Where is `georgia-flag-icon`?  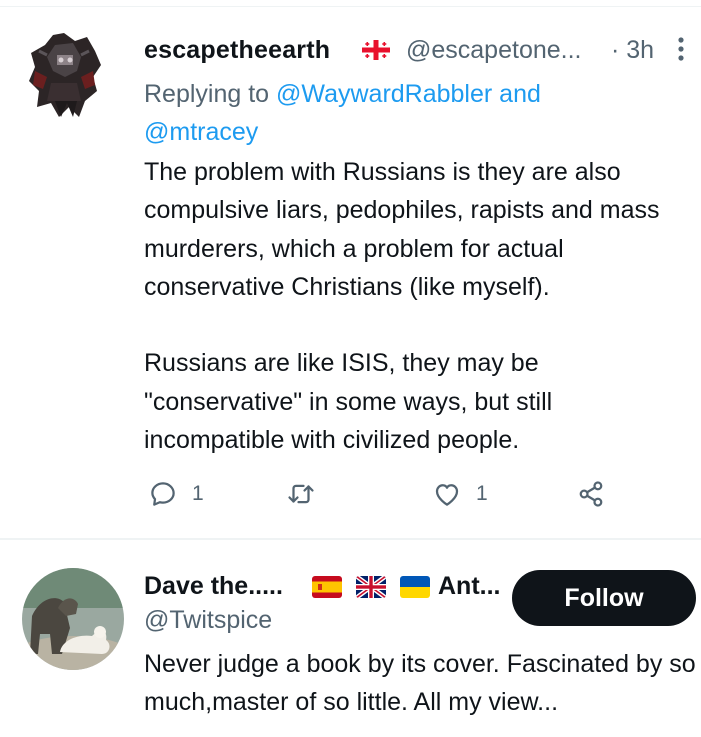 georgia-flag-icon is located at coordinates (376, 50).